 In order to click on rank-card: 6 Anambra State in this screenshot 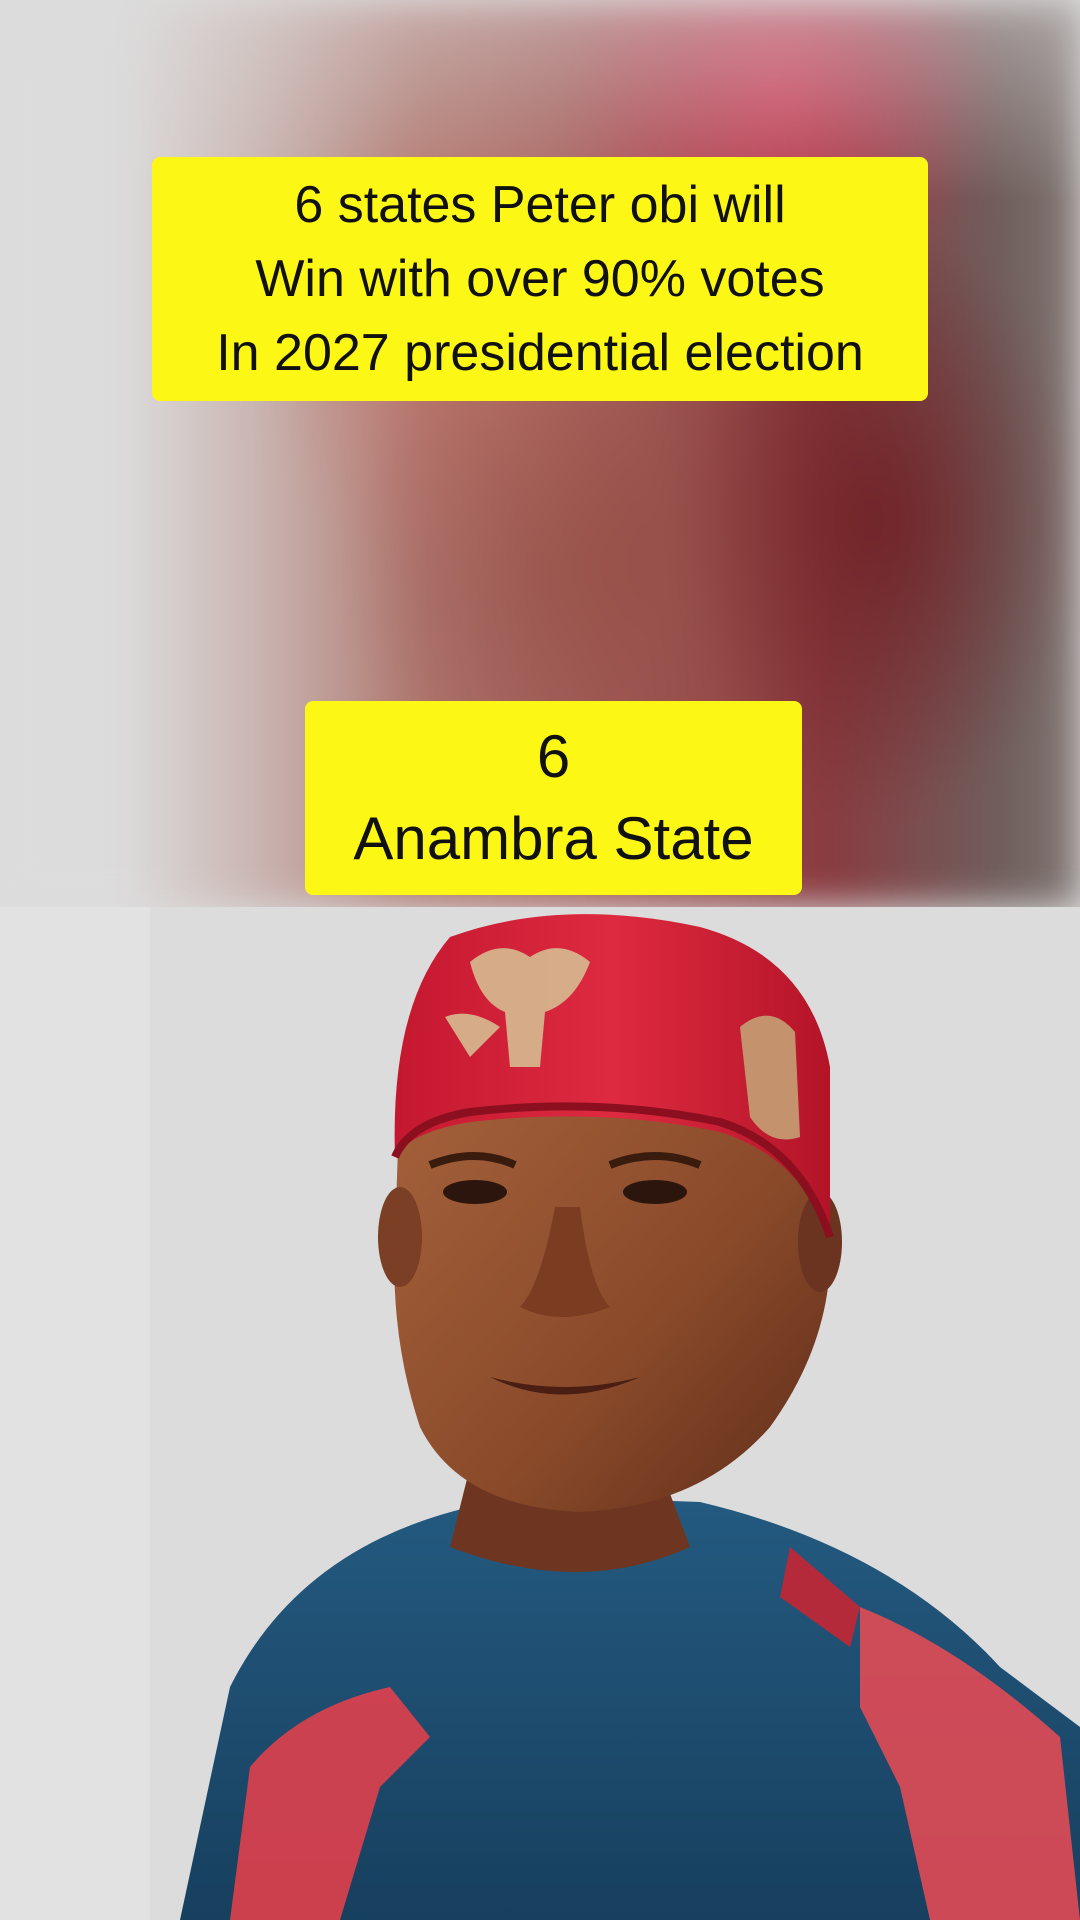, I will do `click(553, 798)`.